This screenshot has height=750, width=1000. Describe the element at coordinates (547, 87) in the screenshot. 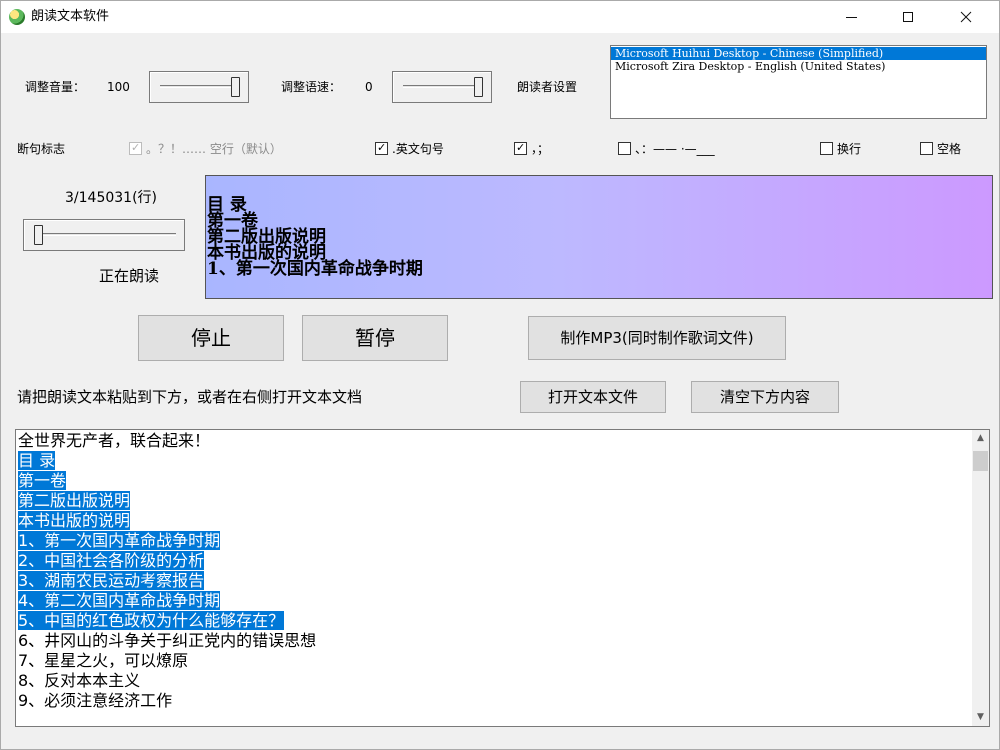

I see `reader-label: 朗读者设置` at that location.